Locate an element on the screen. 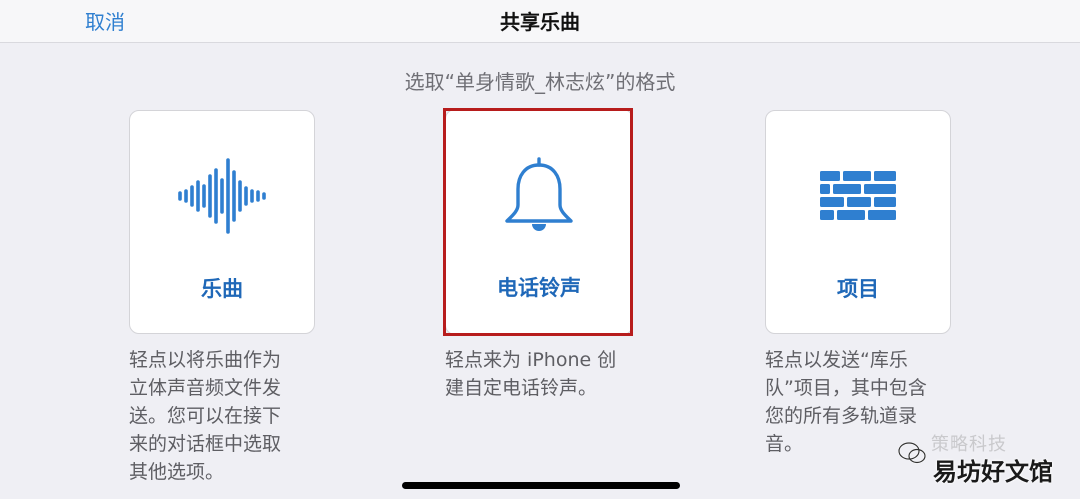 The image size is (1080, 499). description-line: 建自定电话铃声。 is located at coordinates (521, 388).